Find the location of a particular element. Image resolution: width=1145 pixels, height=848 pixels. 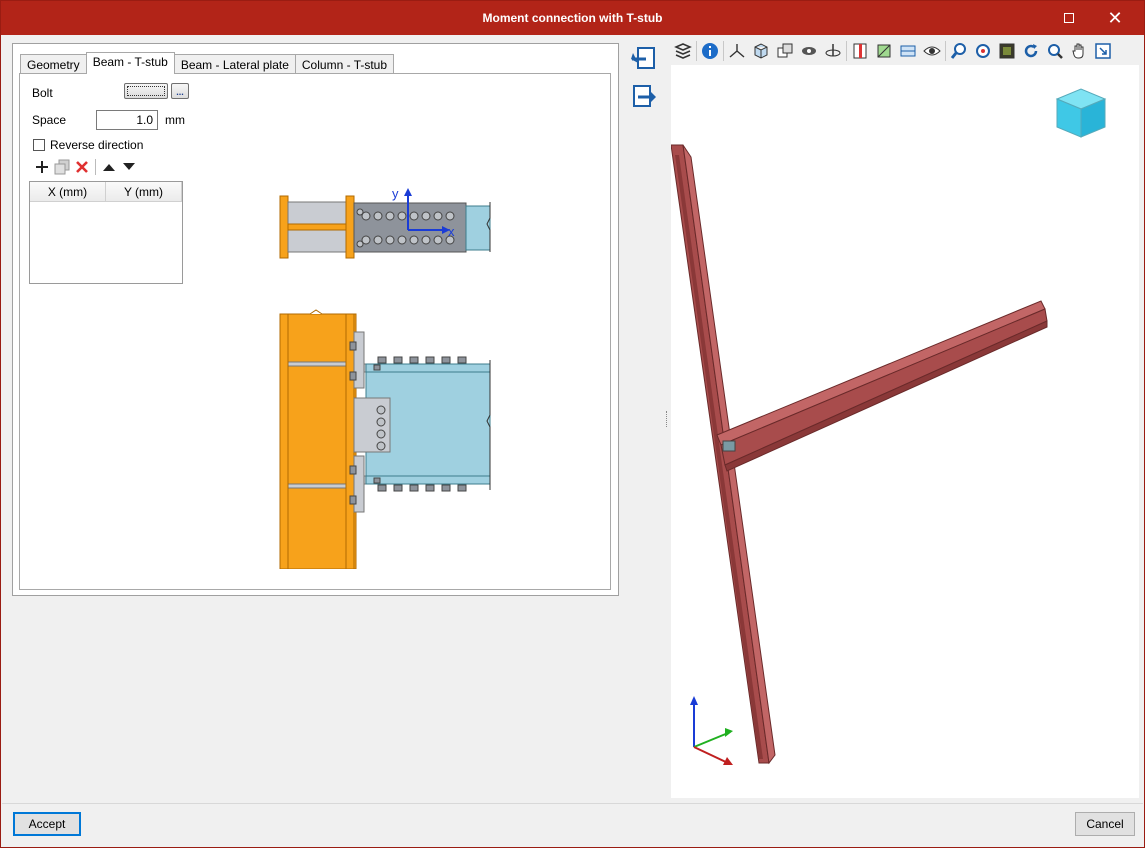

title-bar: Moment connection with T-stub ✕ is located at coordinates (572, 18).